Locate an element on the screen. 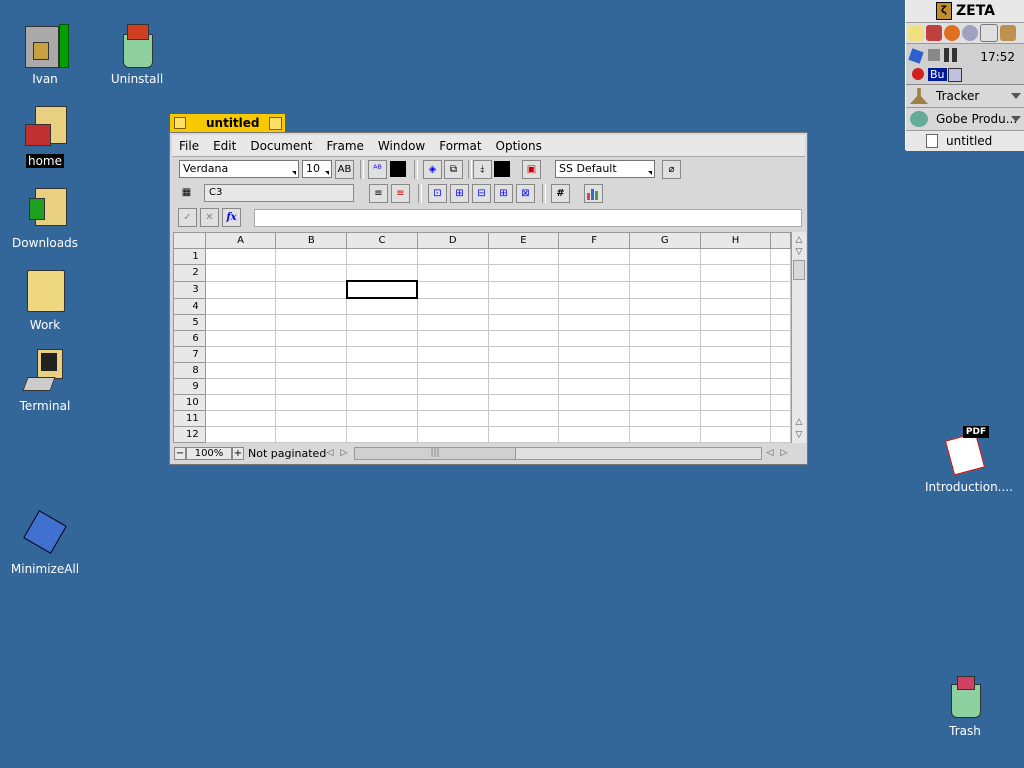 This screenshot has width=1024, height=768. scroll-up-icon-bottom: △ is located at coordinates (799, 422).